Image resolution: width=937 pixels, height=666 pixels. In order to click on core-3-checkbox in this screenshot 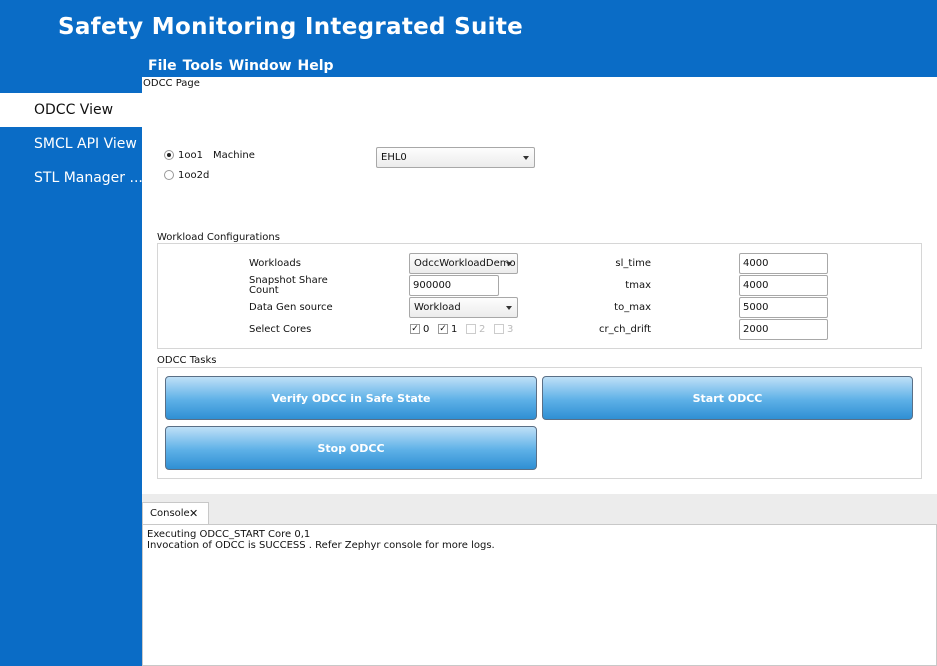, I will do `click(499, 329)`.